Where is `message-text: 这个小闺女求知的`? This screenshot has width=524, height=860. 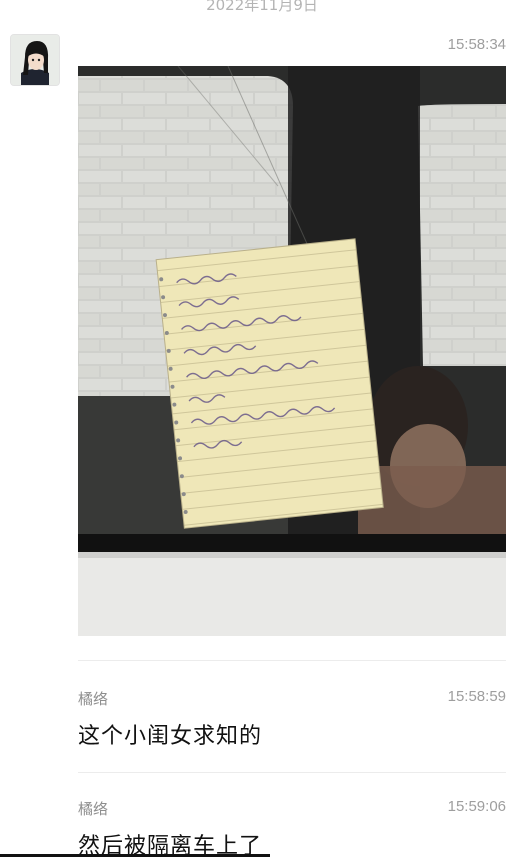 message-text: 这个小闺女求知的 is located at coordinates (170, 734).